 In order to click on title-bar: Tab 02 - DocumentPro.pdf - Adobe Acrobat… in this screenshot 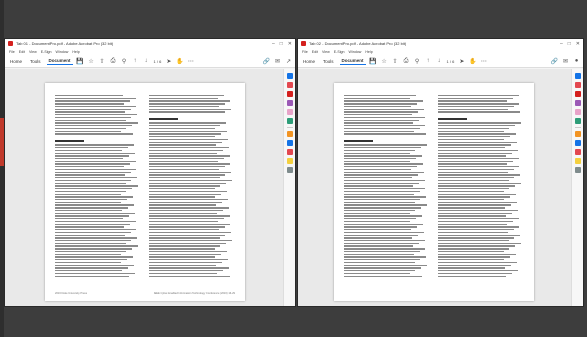, I will do `click(440, 43)`.